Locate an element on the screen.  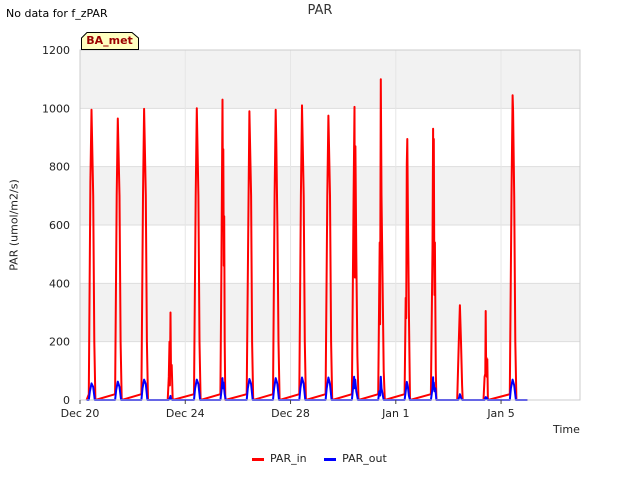
x-tick-labels: Dec 20 Dec 24 Dec 28 Jan 1 Jan 5 is located at coordinates (288, 410).